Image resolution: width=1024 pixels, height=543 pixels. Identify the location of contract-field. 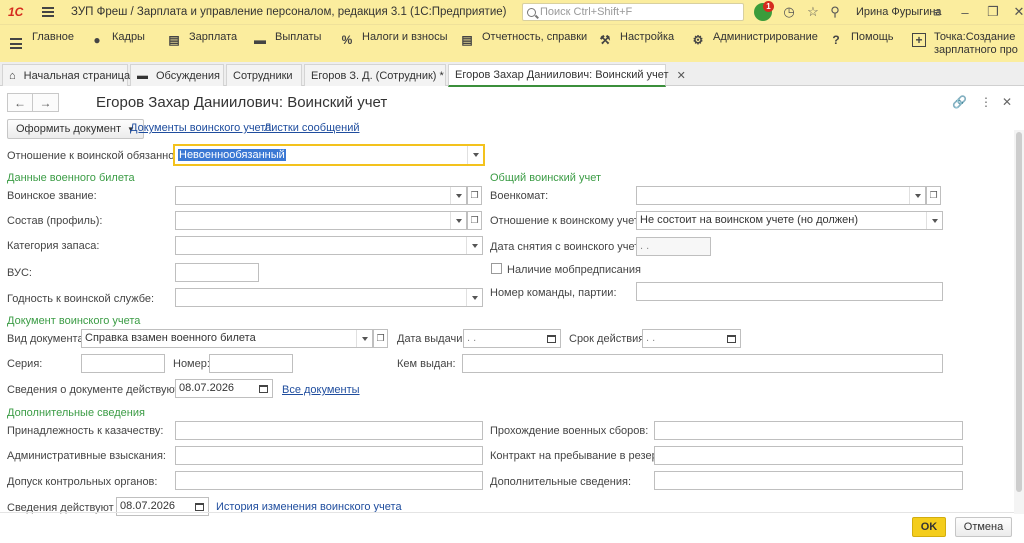
(808, 455).